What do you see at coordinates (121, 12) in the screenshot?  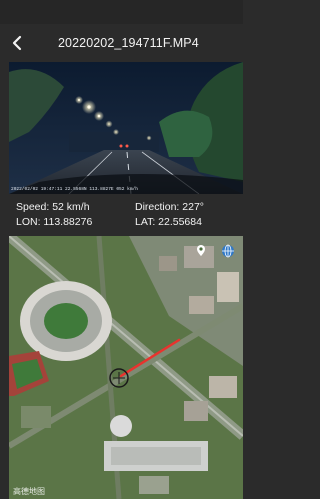 I see `status-bar` at bounding box center [121, 12].